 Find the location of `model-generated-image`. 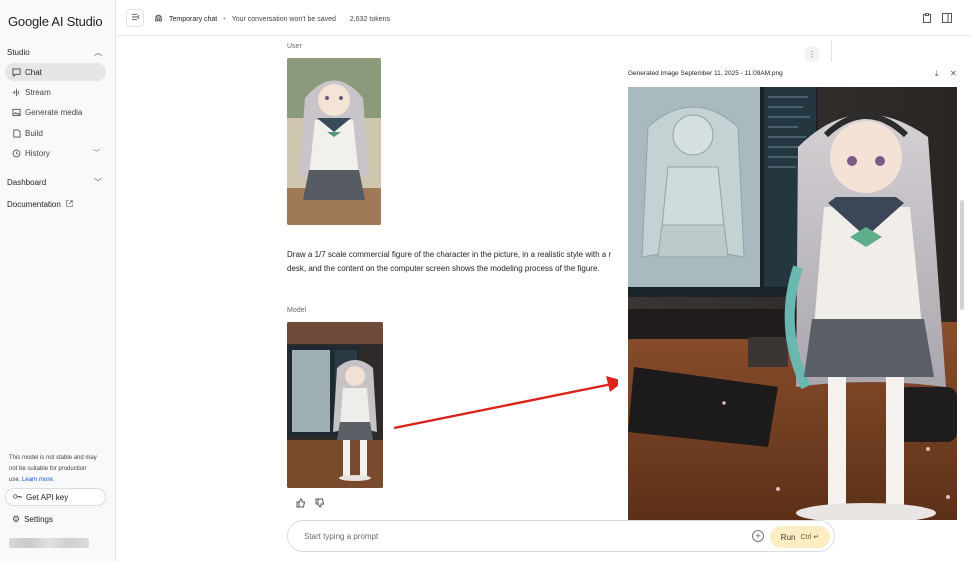

model-generated-image is located at coordinates (335, 405).